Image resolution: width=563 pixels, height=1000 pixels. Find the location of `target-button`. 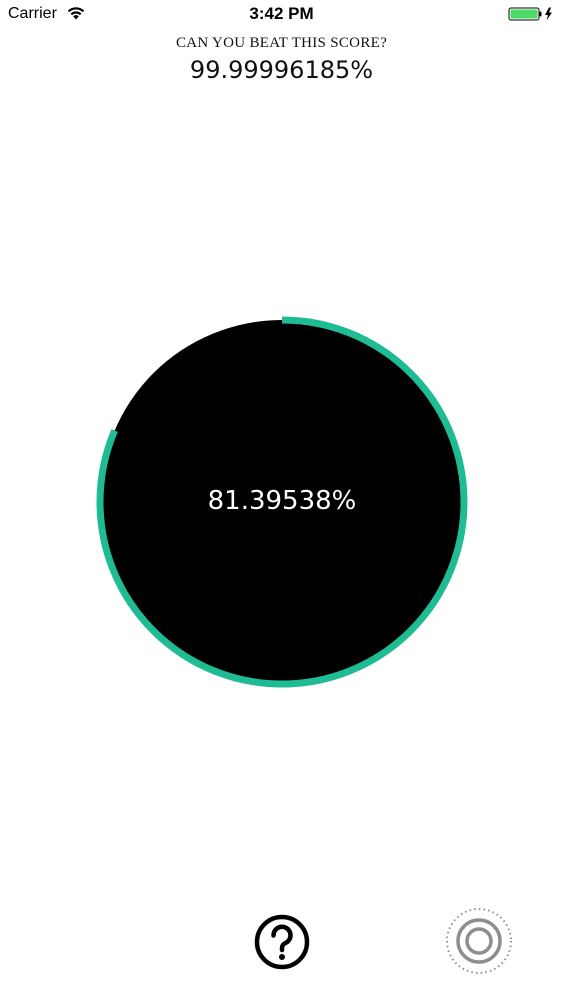

target-button is located at coordinates (479, 941).